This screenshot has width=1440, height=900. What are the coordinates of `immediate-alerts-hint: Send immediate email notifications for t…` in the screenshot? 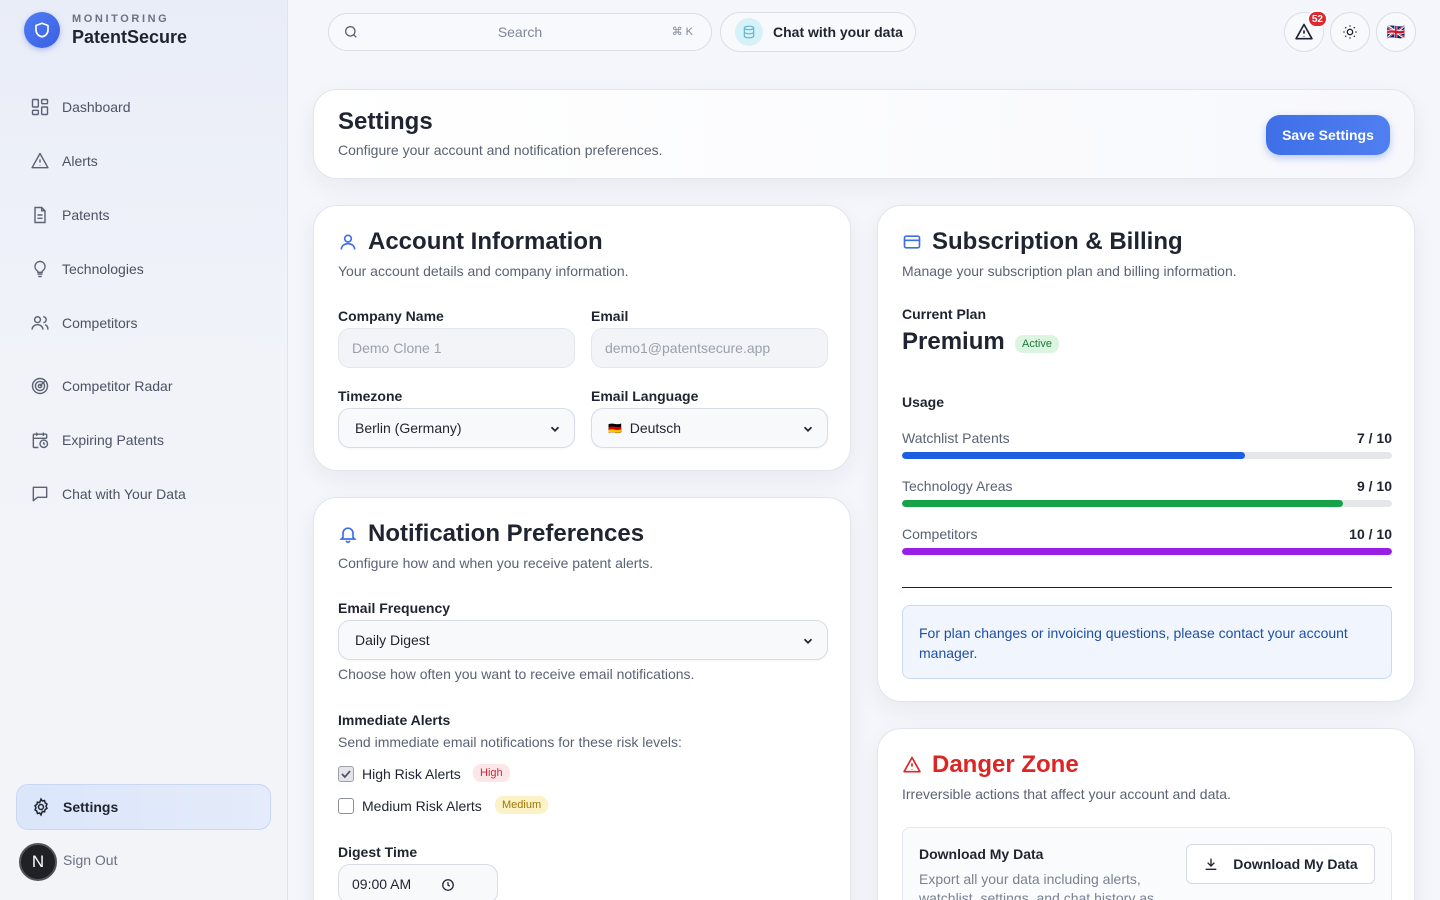 It's located at (510, 742).